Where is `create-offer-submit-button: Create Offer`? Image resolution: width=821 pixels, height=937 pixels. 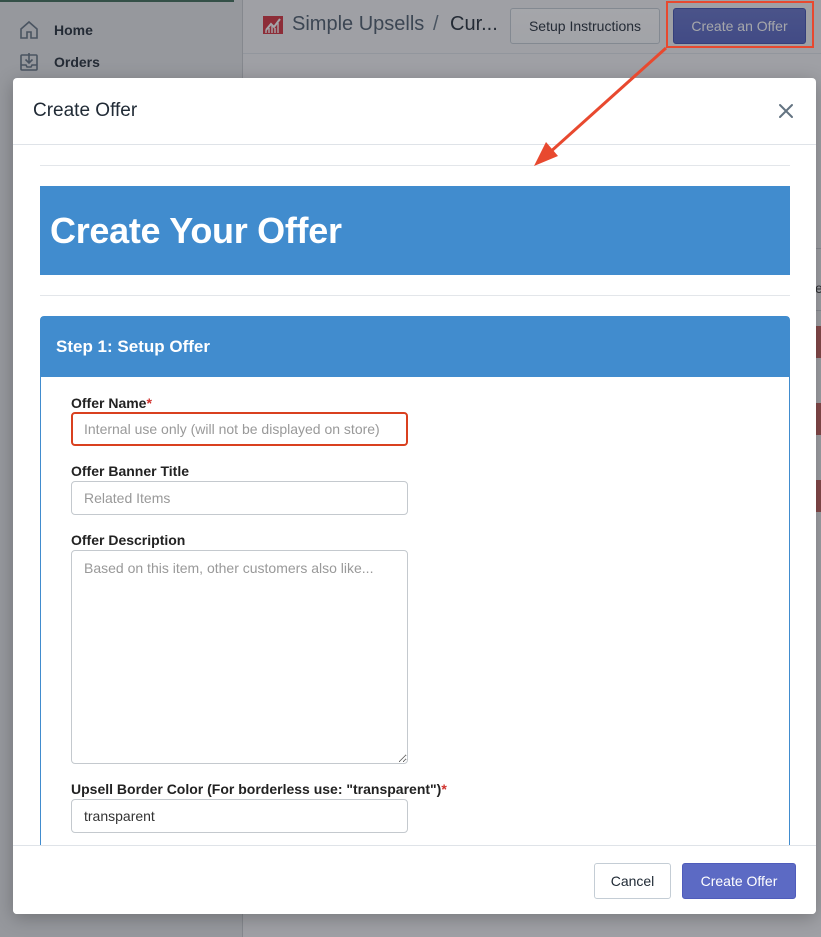 create-offer-submit-button: Create Offer is located at coordinates (739, 881).